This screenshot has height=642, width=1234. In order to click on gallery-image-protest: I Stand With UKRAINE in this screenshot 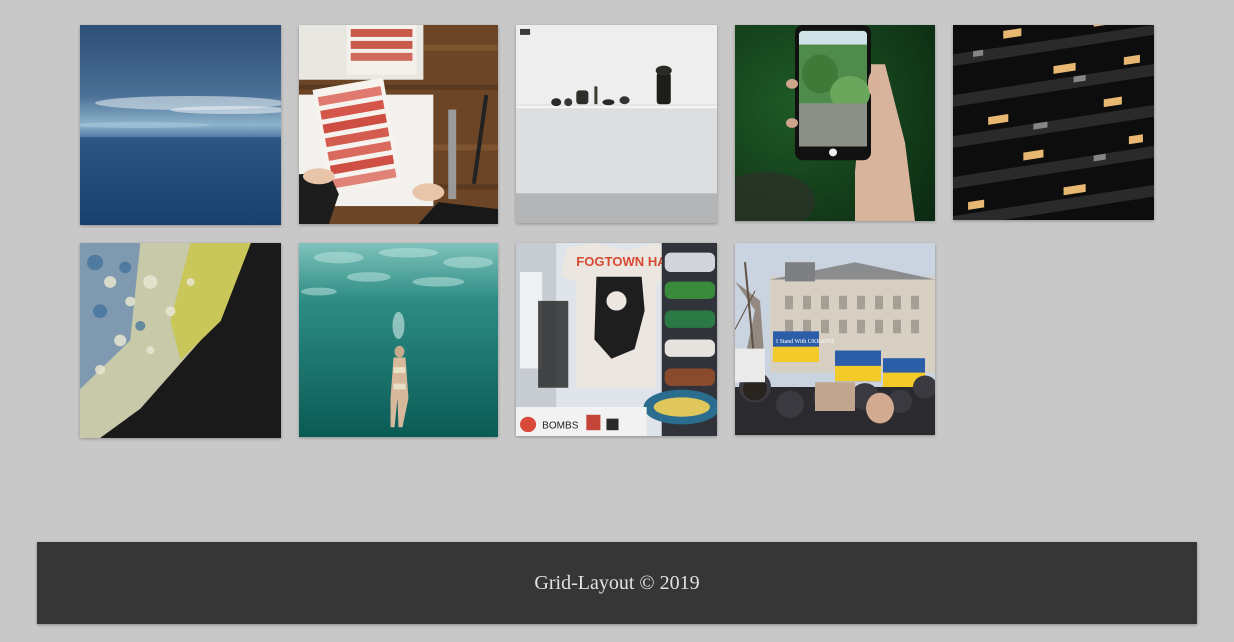, I will do `click(835, 339)`.